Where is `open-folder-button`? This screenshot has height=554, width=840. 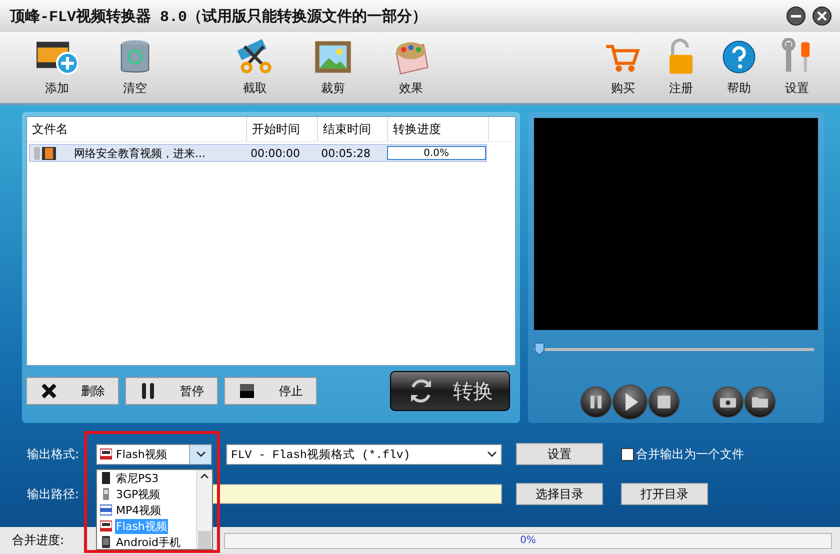 open-folder-button is located at coordinates (760, 402).